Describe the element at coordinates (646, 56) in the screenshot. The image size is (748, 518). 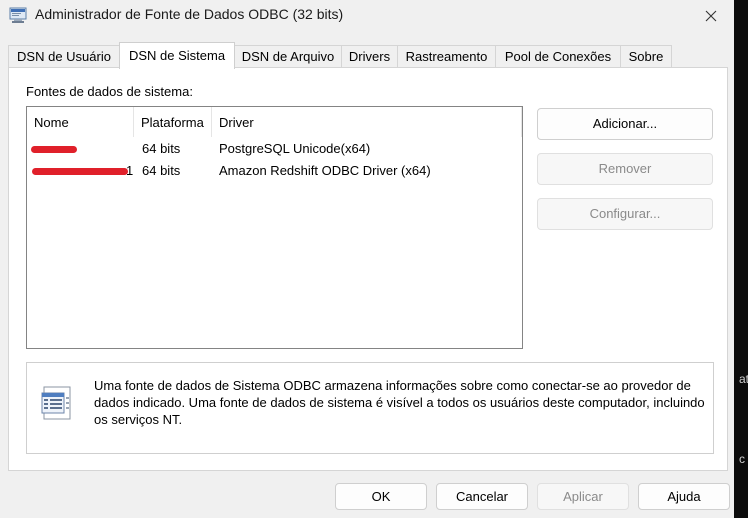
I see `tab-sobre: Sobre` at that location.